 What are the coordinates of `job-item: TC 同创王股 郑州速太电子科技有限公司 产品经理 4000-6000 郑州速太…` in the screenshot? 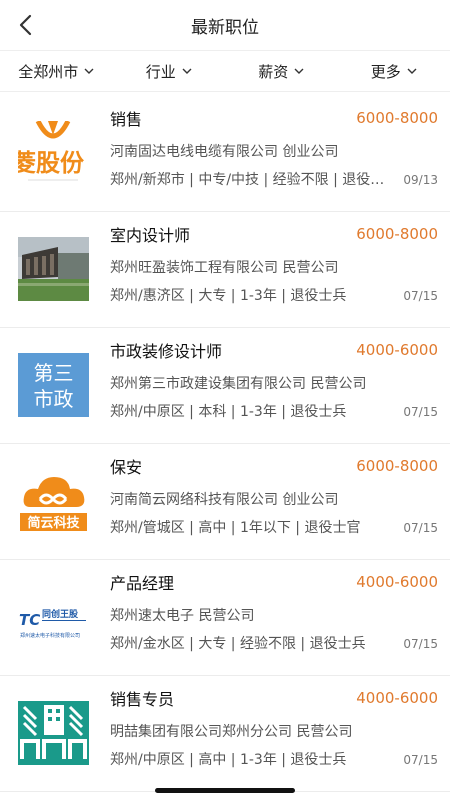 It's located at (225, 618).